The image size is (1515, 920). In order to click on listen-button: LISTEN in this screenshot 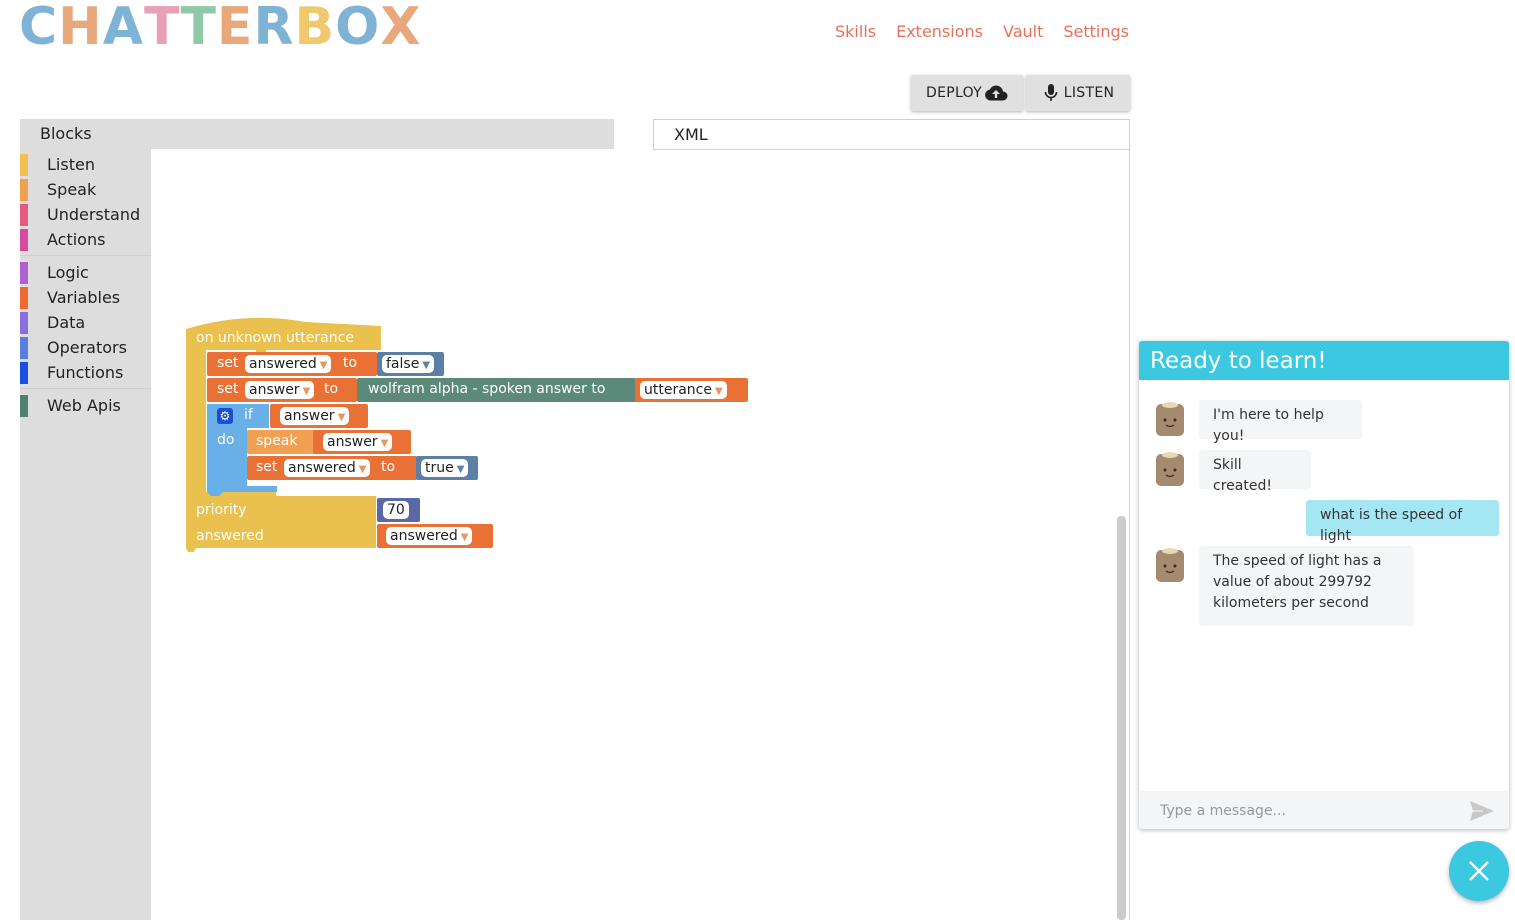, I will do `click(1078, 93)`.